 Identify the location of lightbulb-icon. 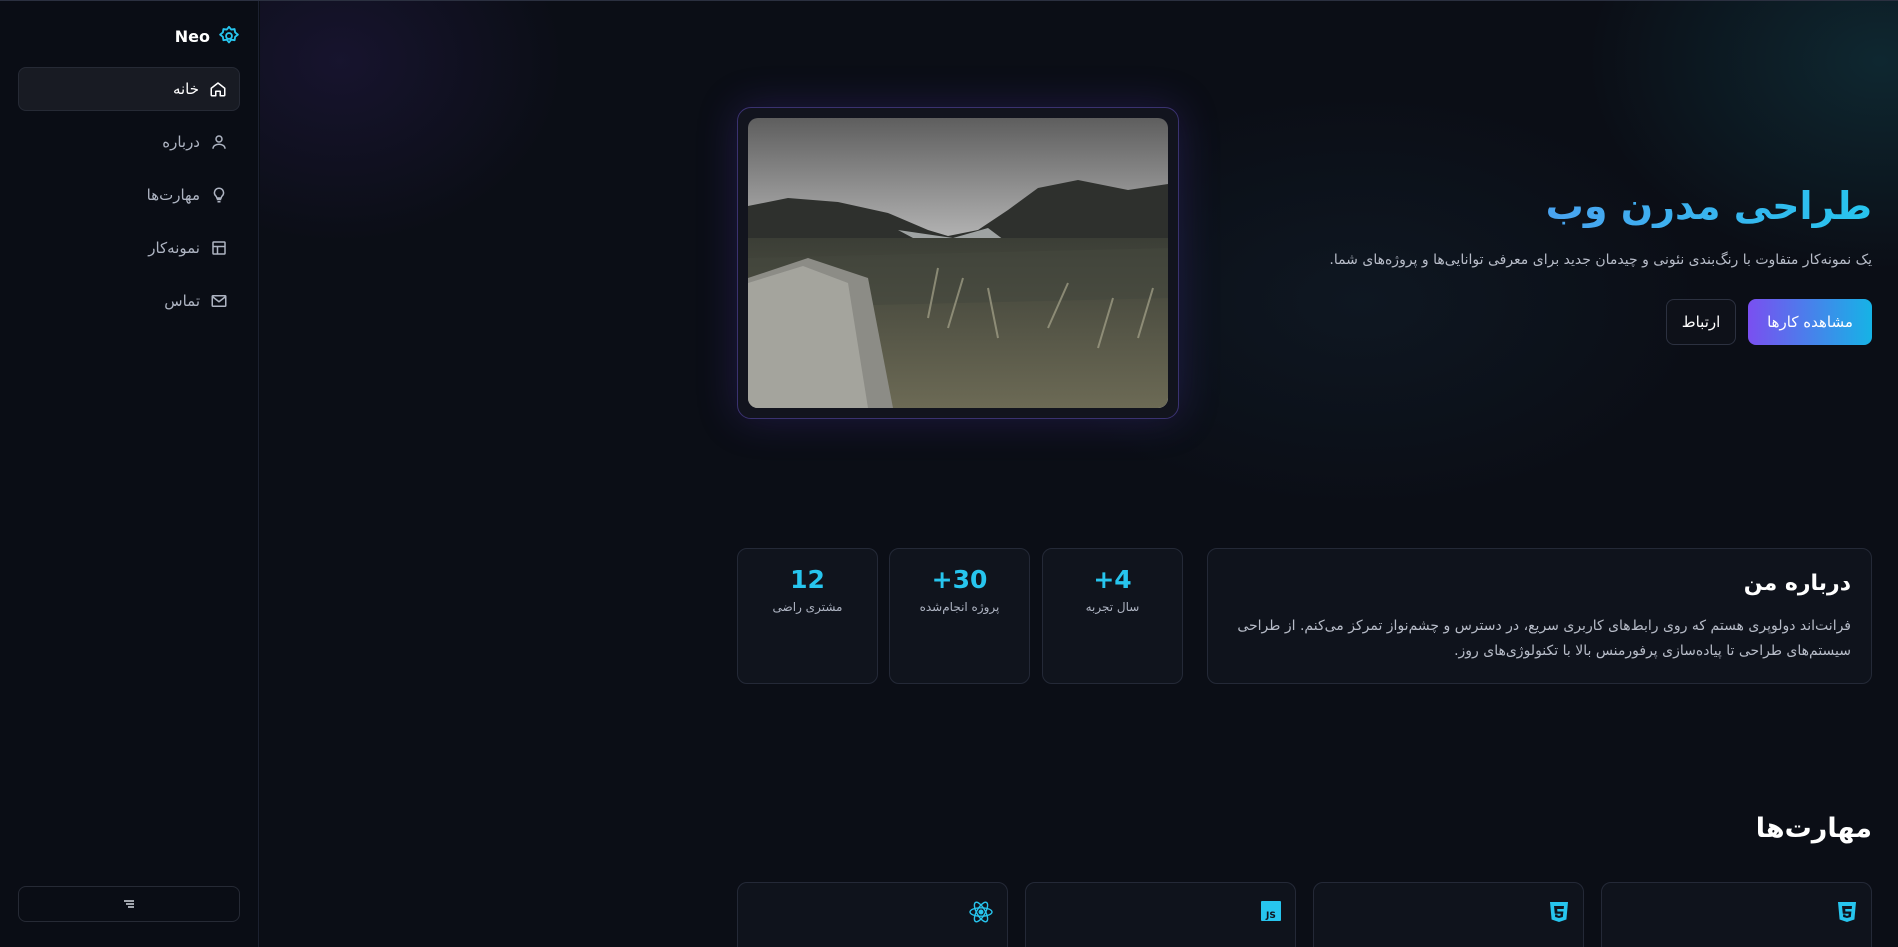
(219, 195).